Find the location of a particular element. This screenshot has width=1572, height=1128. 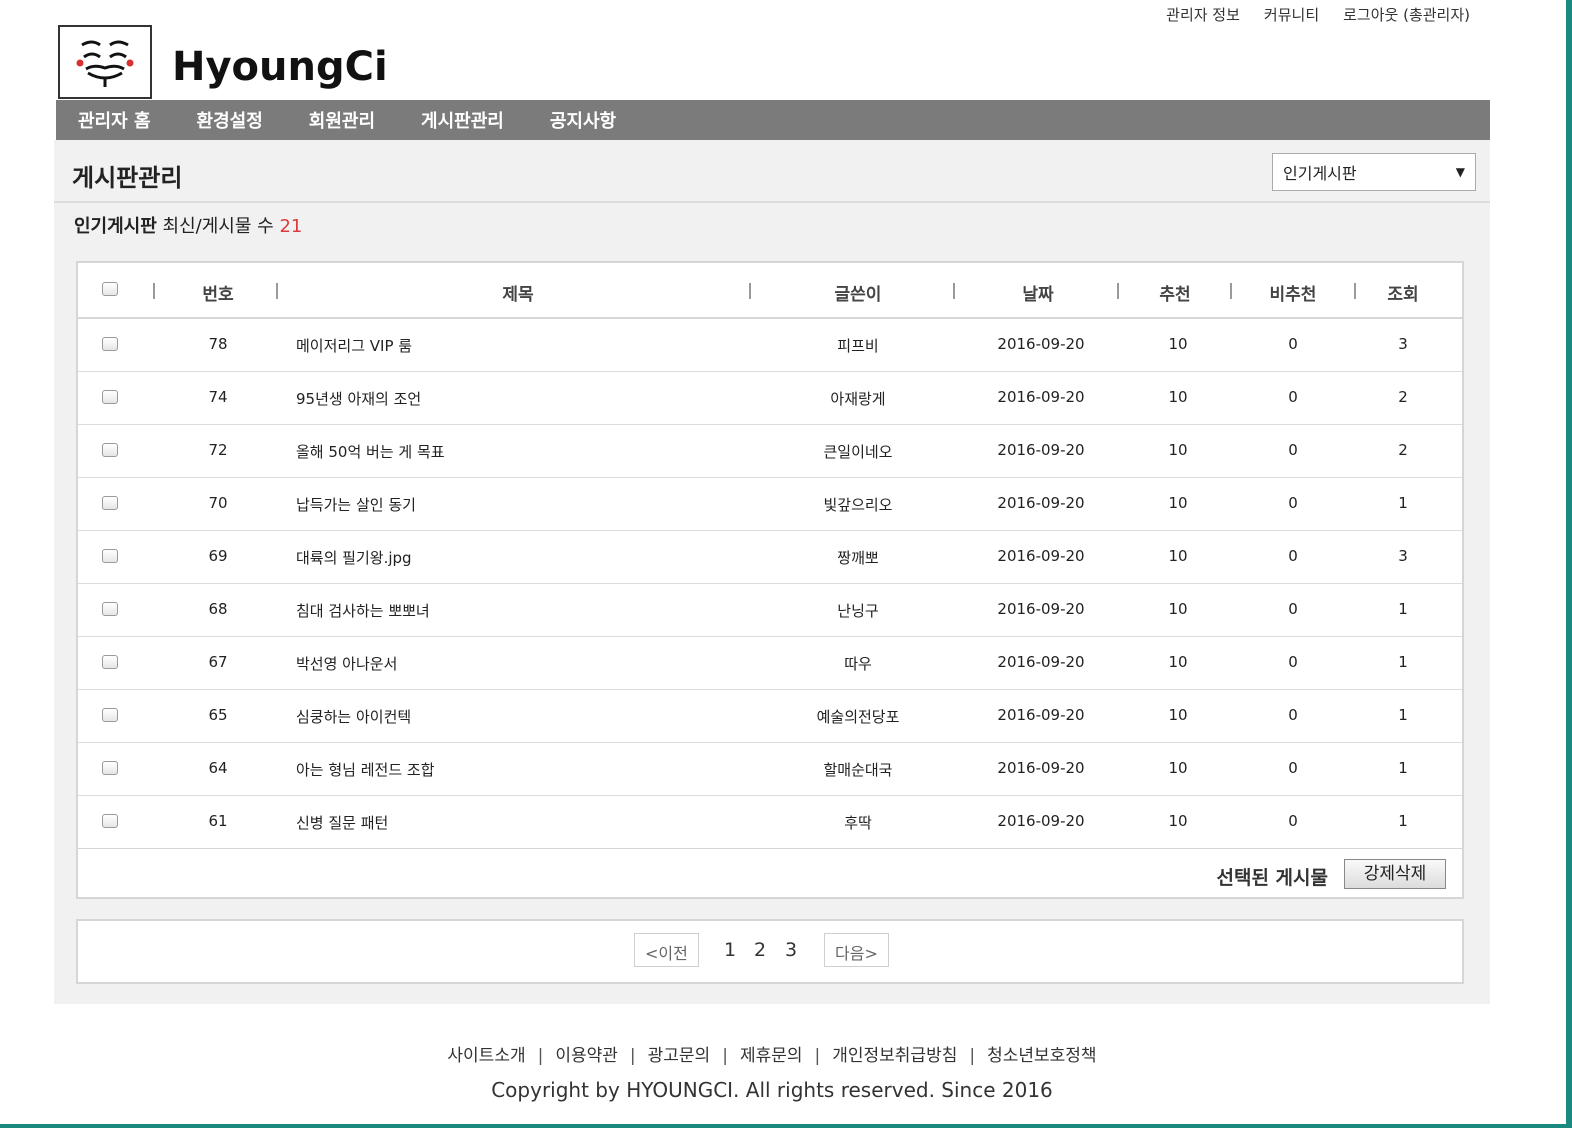

brand-name: HyoungCi is located at coordinates (280, 67).